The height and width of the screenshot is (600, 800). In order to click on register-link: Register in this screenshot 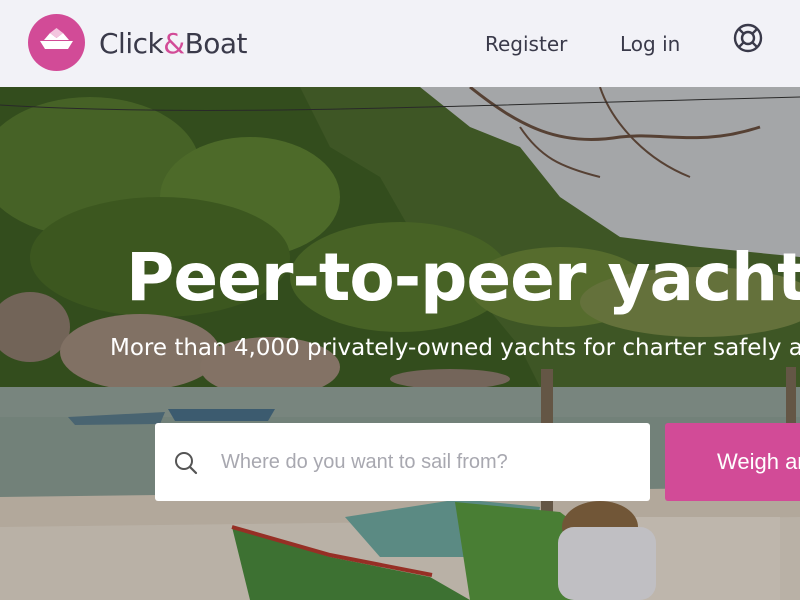, I will do `click(526, 44)`.